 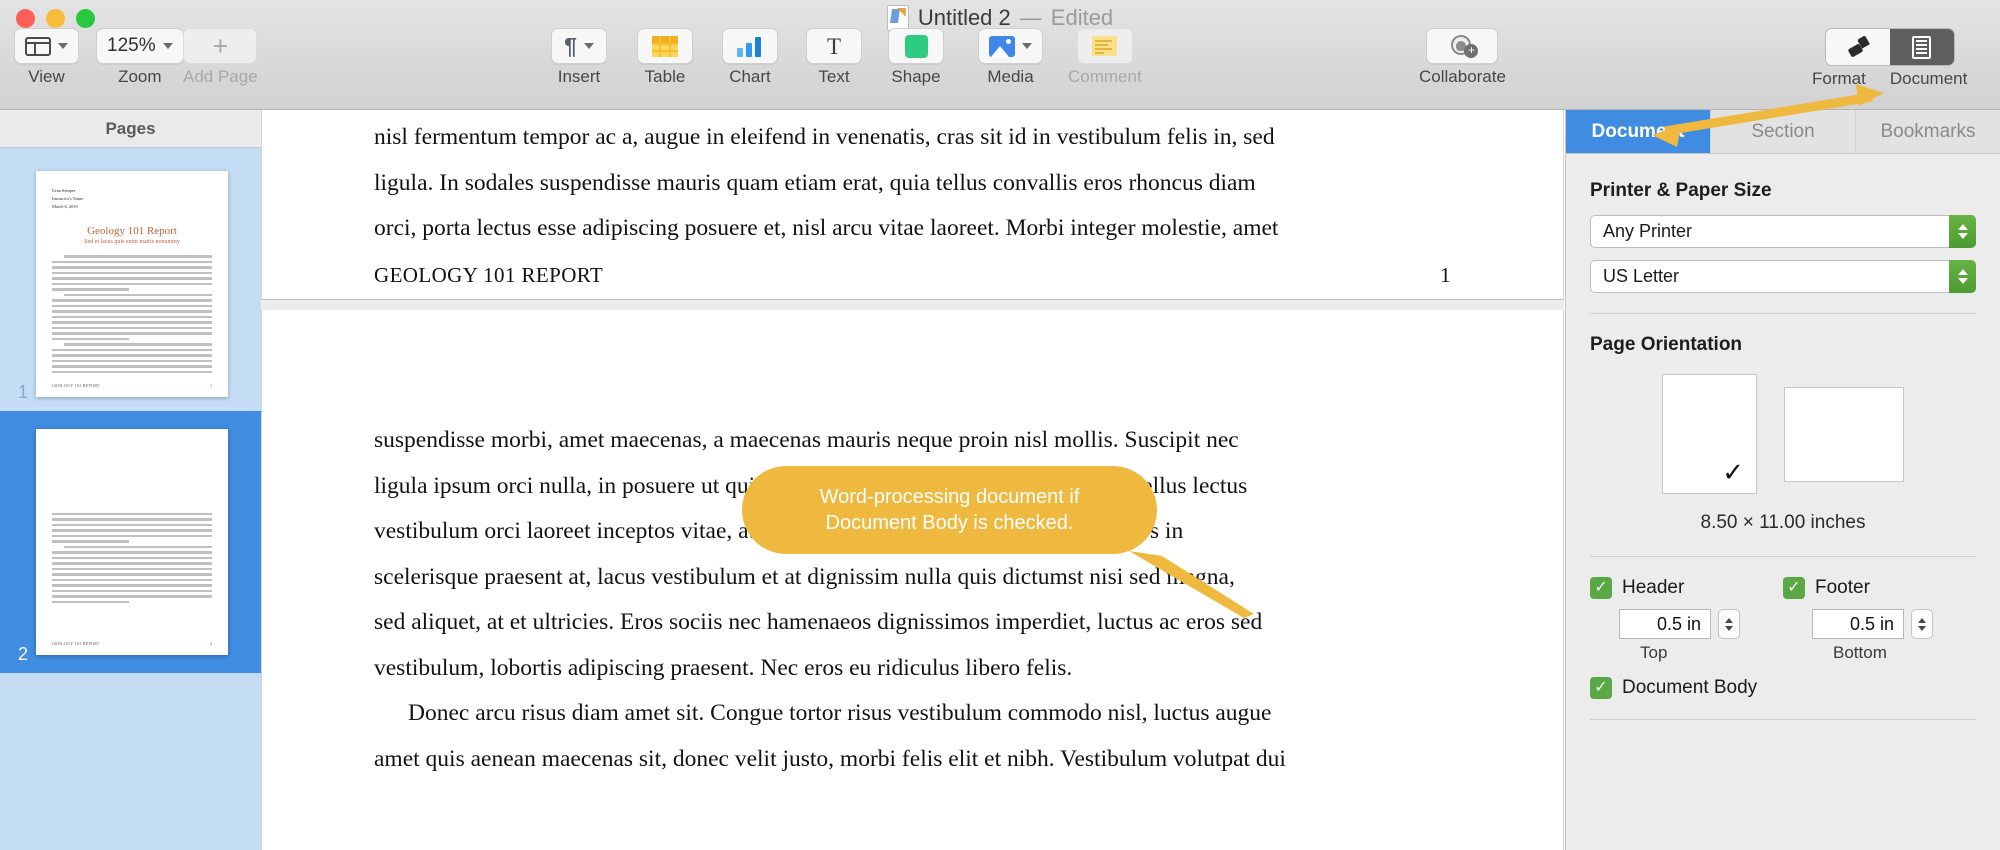 I want to click on header-margin-row: 0.5 in, so click(x=1701, y=624).